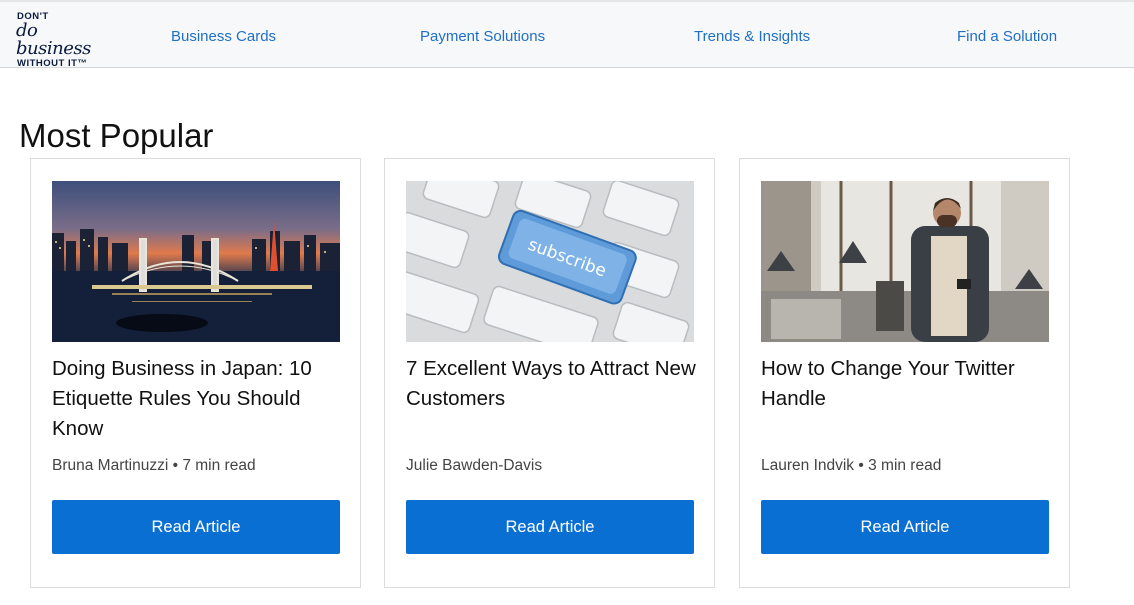 The height and width of the screenshot is (605, 1134). What do you see at coordinates (905, 261) in the screenshot?
I see `man-with-phone-image` at bounding box center [905, 261].